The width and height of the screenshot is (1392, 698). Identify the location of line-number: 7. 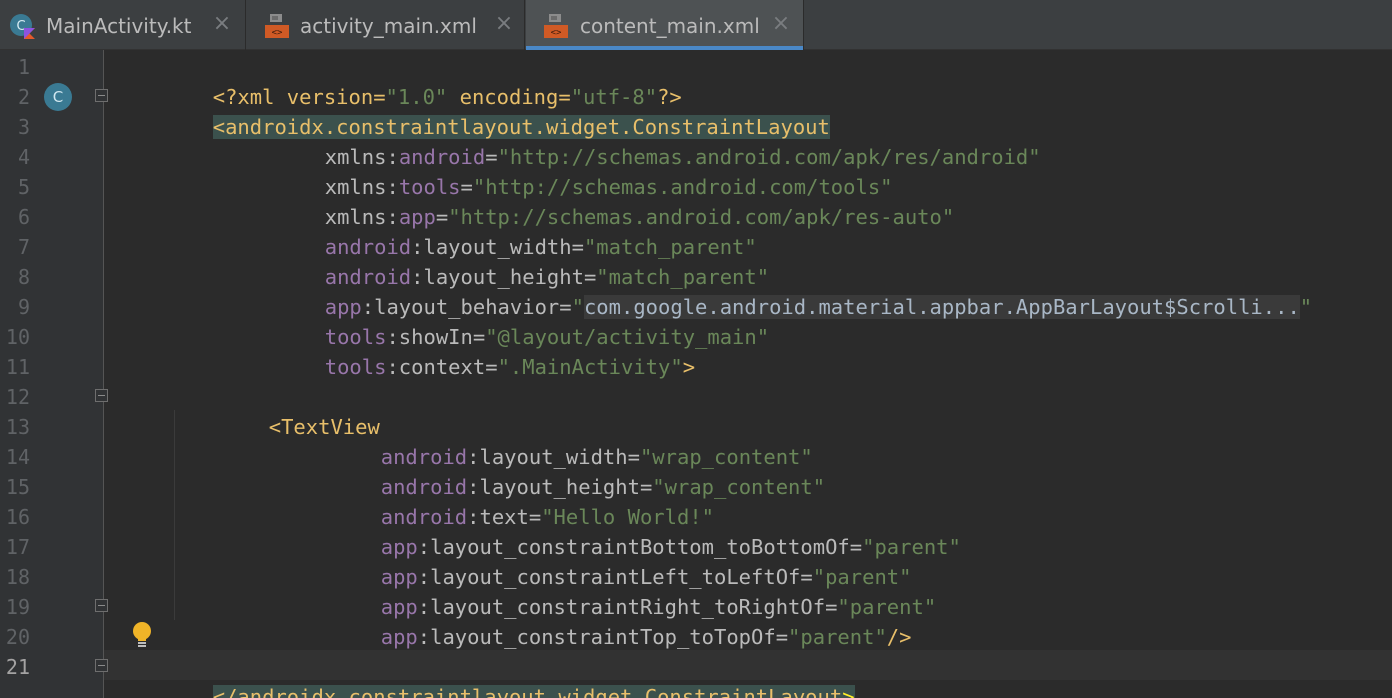
(23, 247).